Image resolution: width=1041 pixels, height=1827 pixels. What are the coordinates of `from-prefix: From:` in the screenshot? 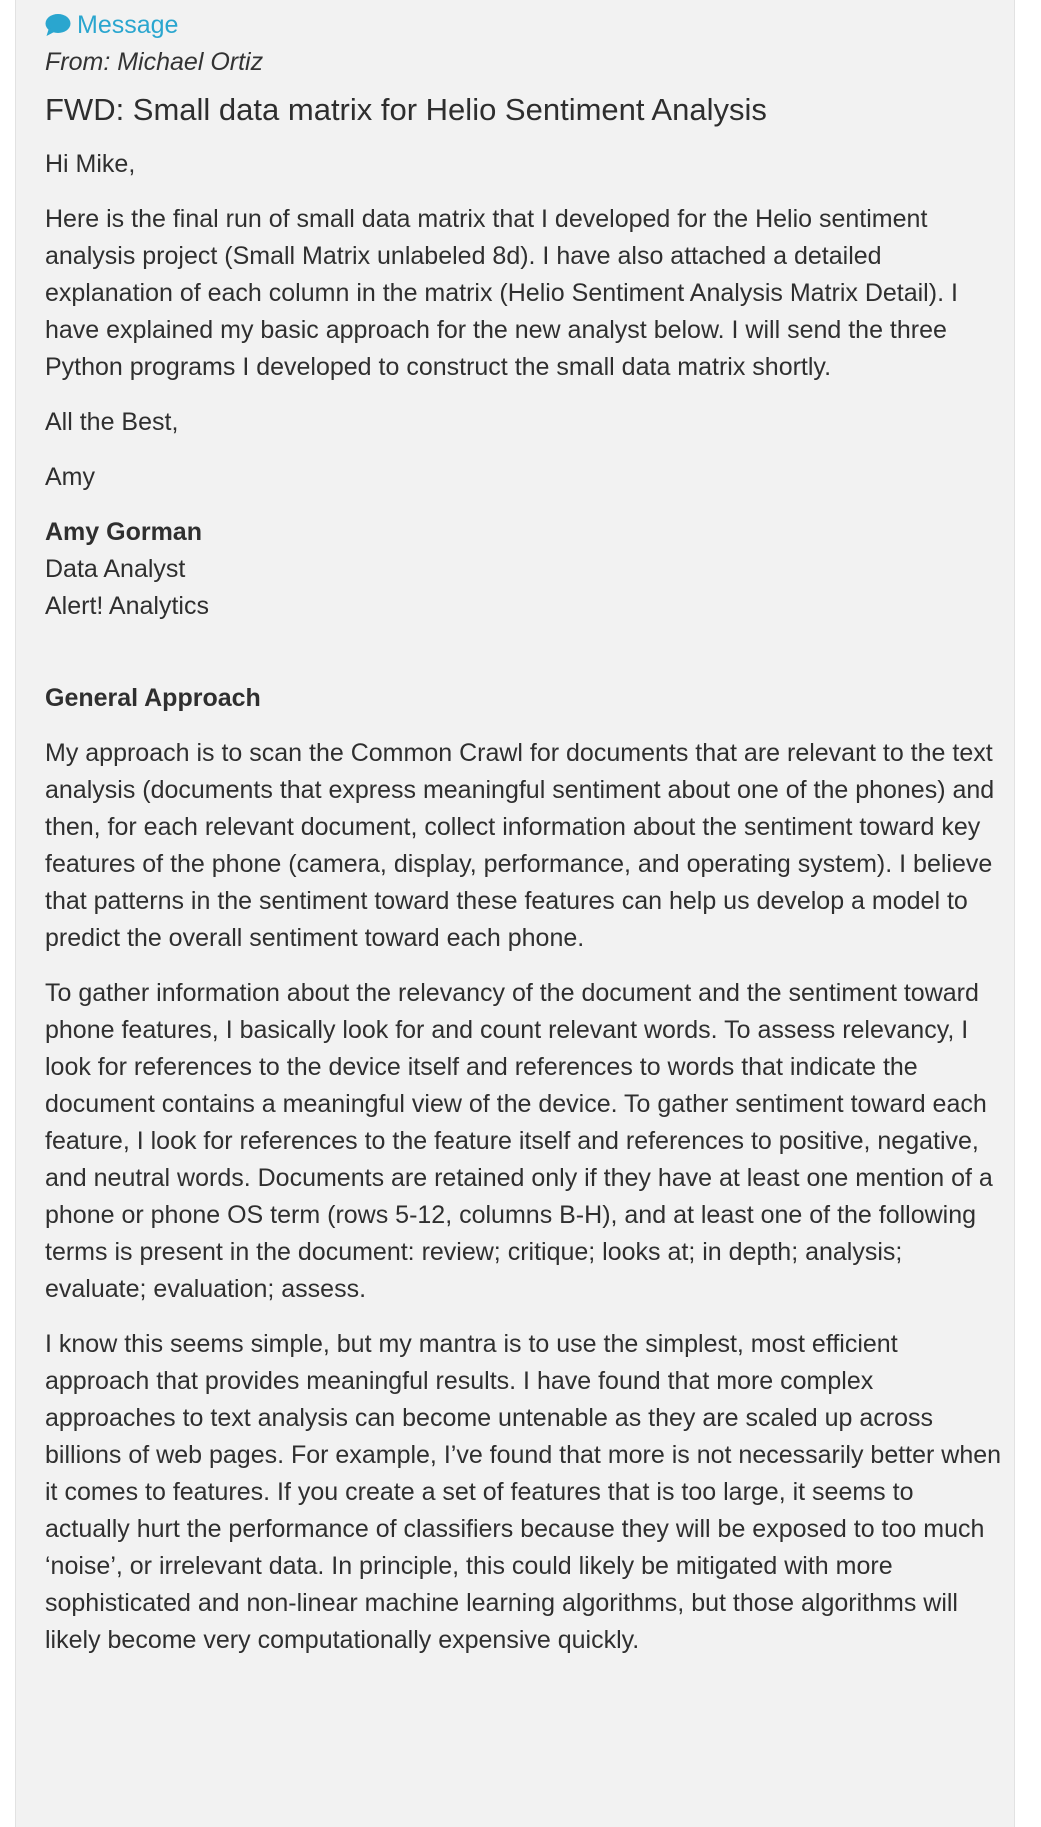 It's located at (78, 62).